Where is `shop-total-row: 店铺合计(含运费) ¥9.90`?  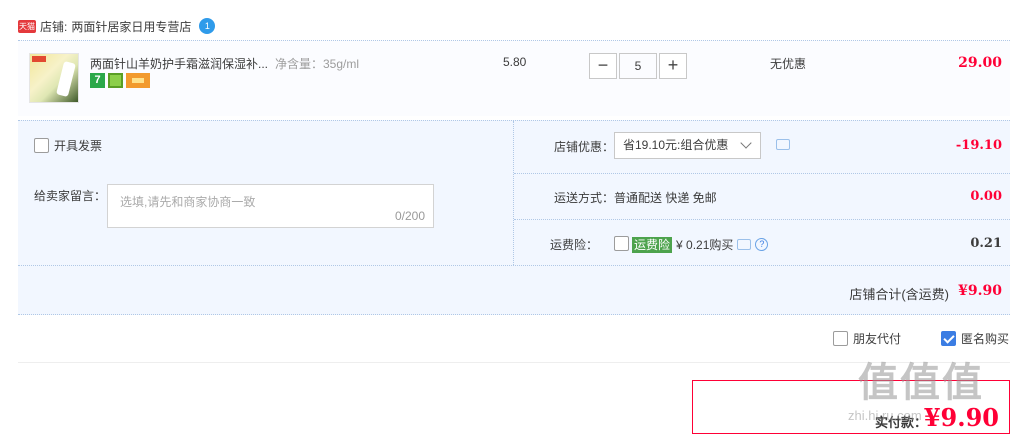 shop-total-row: 店铺合计(含运费) ¥9.90 is located at coordinates (514, 290).